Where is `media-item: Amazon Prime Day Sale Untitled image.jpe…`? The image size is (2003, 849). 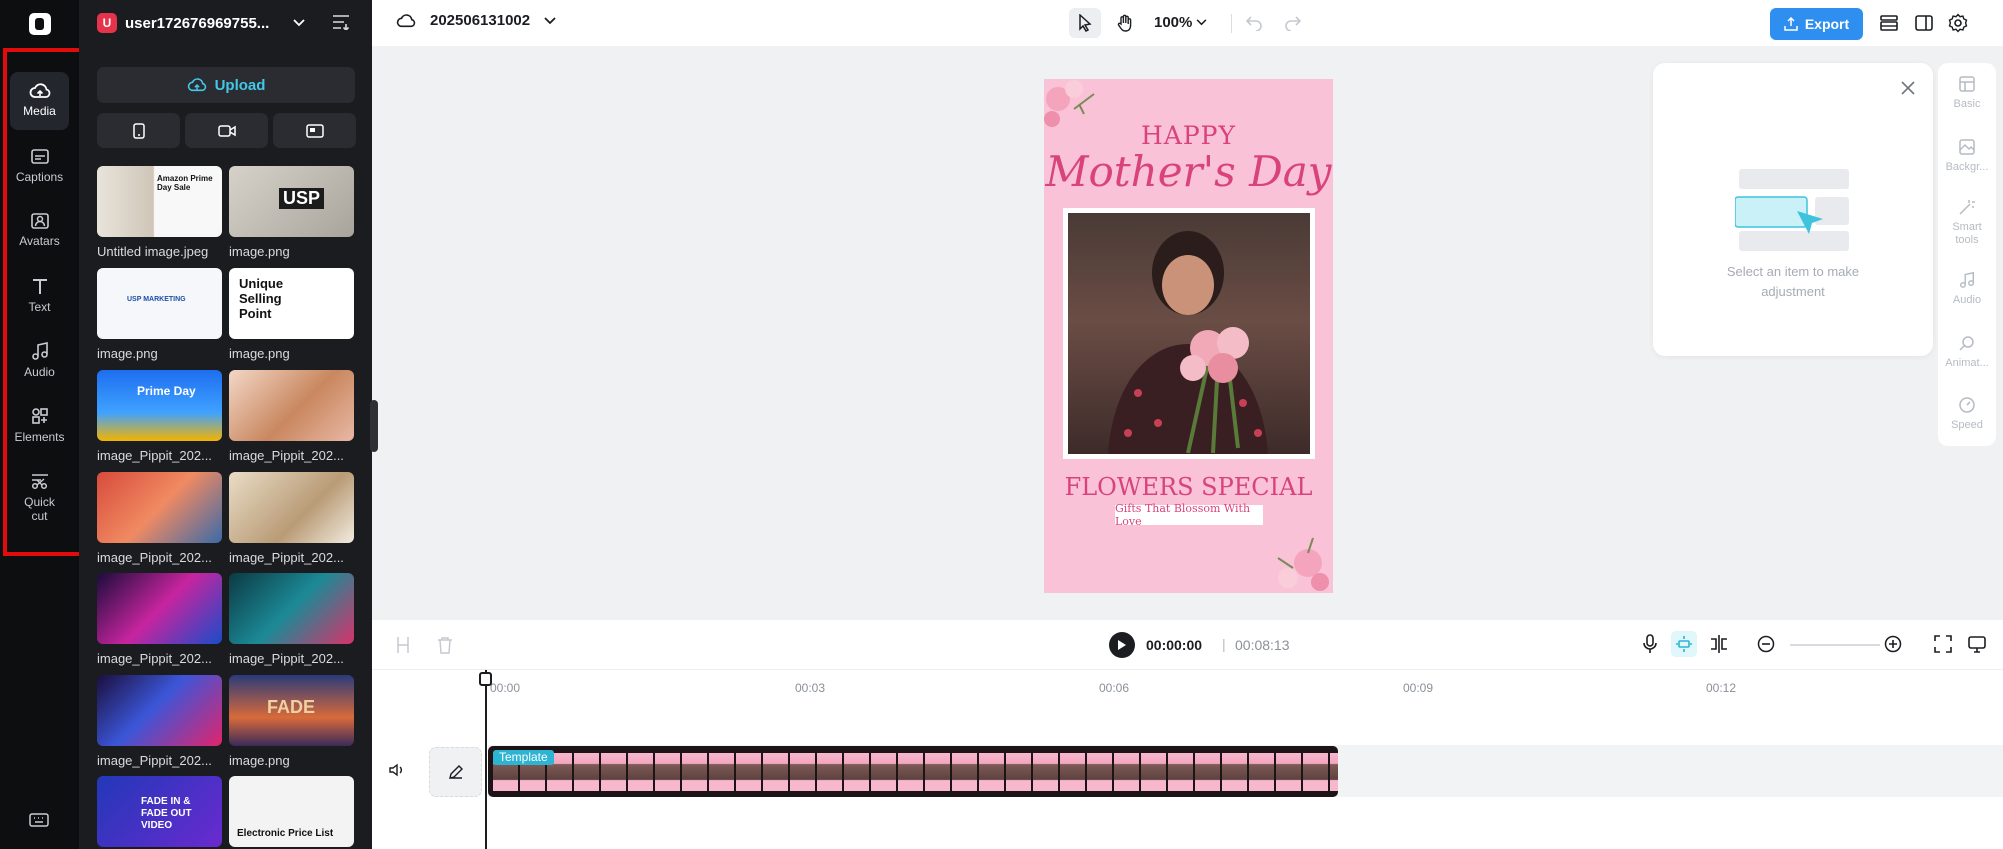
media-item: Amazon Prime Day Sale Untitled image.jpe… is located at coordinates (159, 212).